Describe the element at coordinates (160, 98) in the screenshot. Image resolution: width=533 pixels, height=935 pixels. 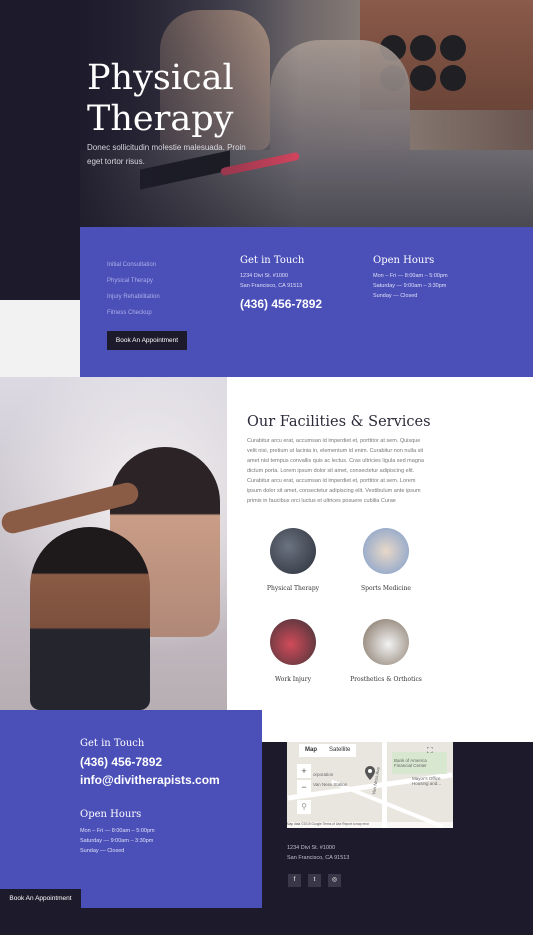
I see `page-title: Physical Therapy` at that location.